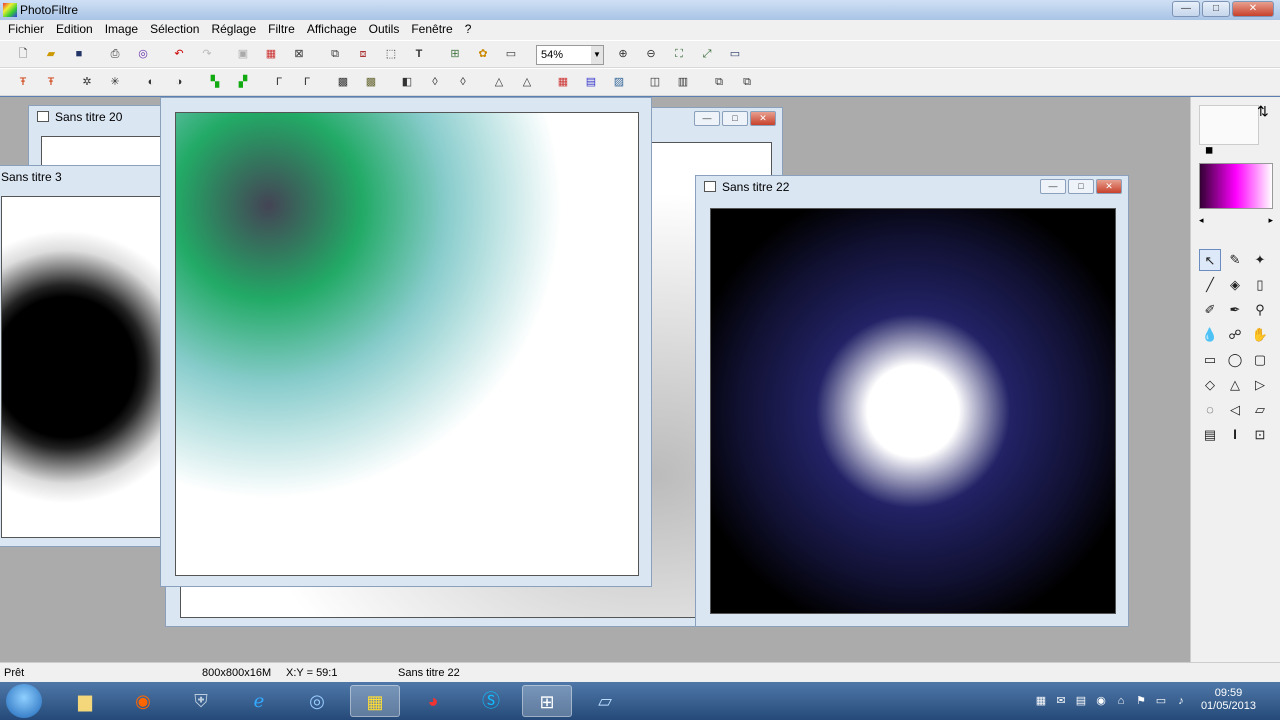 Image resolution: width=1280 pixels, height=720 pixels. I want to click on gamma-up-icon: Γ, so click(307, 82).